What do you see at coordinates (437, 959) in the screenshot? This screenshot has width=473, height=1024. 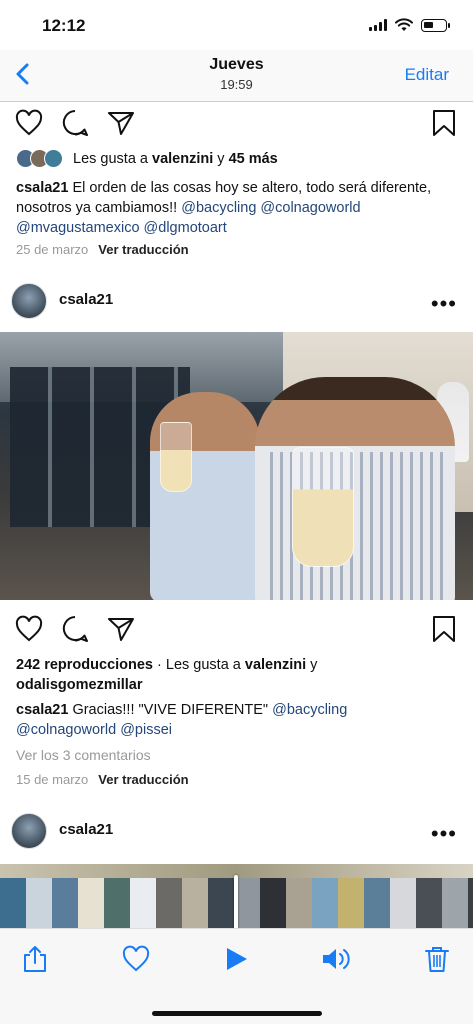 I see `trash-icon` at bounding box center [437, 959].